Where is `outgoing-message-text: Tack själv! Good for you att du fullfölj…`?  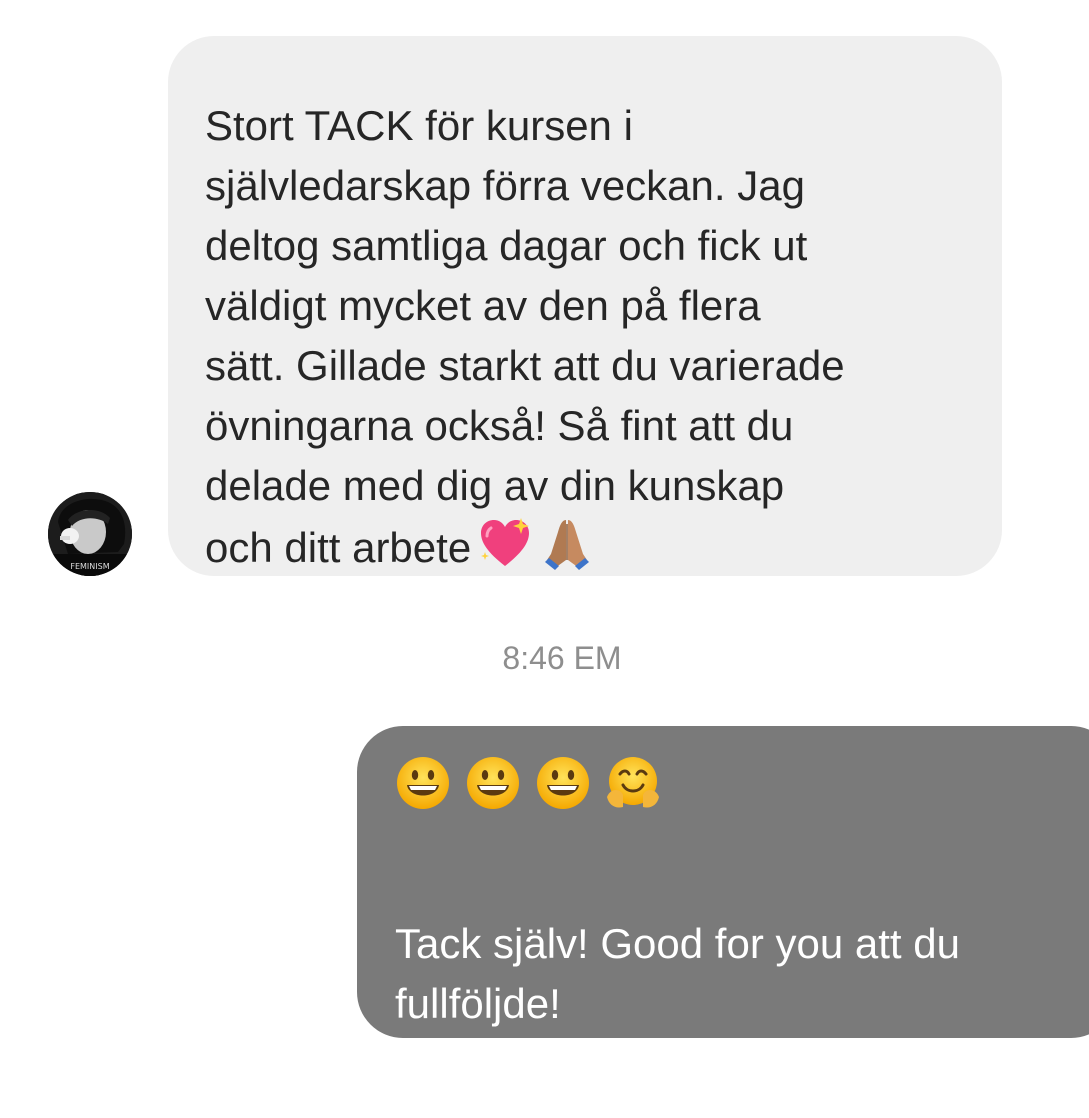 outgoing-message-text: Tack själv! Good for you att du fullfölj… is located at coordinates (741, 974).